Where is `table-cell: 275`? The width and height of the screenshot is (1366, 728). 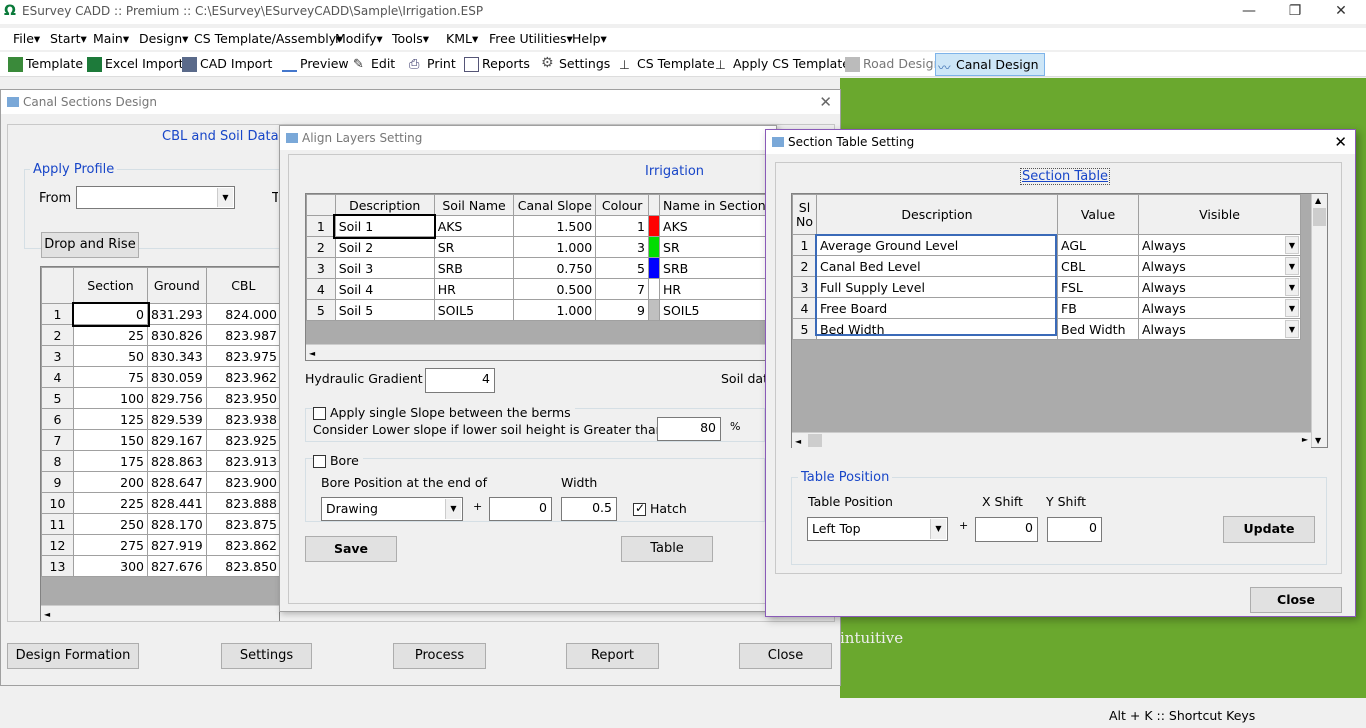
table-cell: 275 is located at coordinates (110, 545).